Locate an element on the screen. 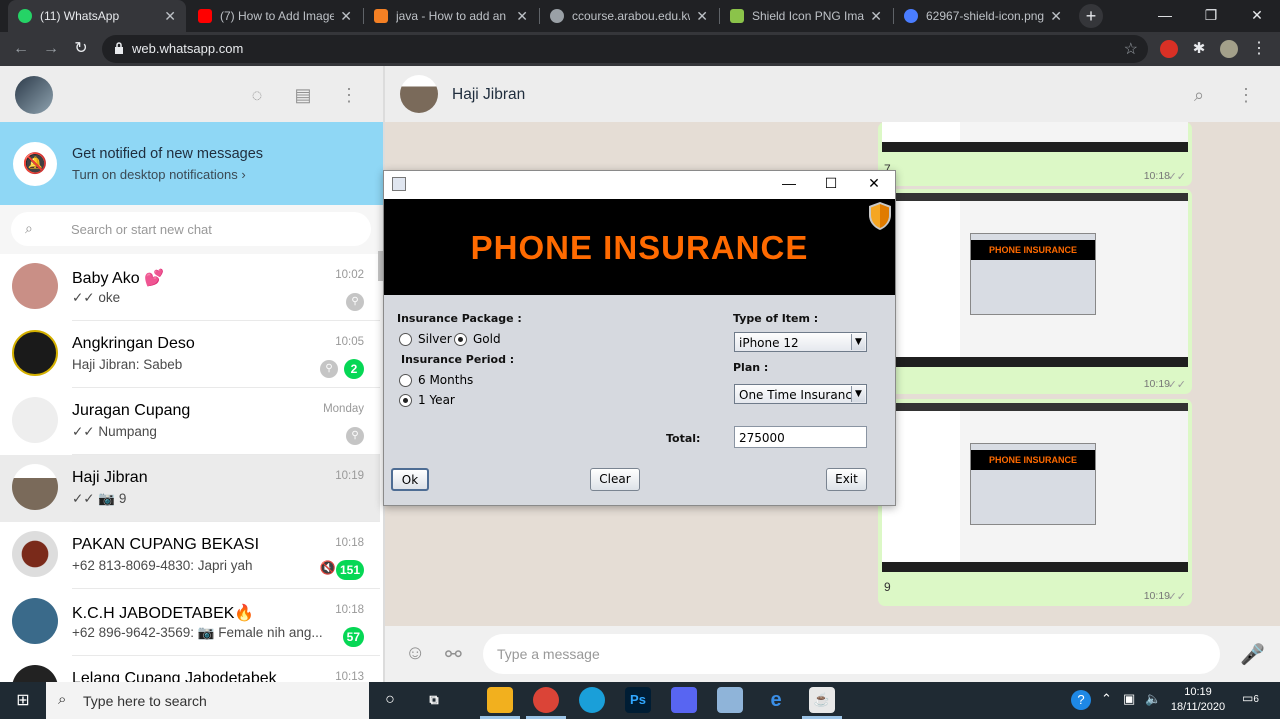 This screenshot has height=719, width=1280. java-icon: ☕ is located at coordinates (822, 700).